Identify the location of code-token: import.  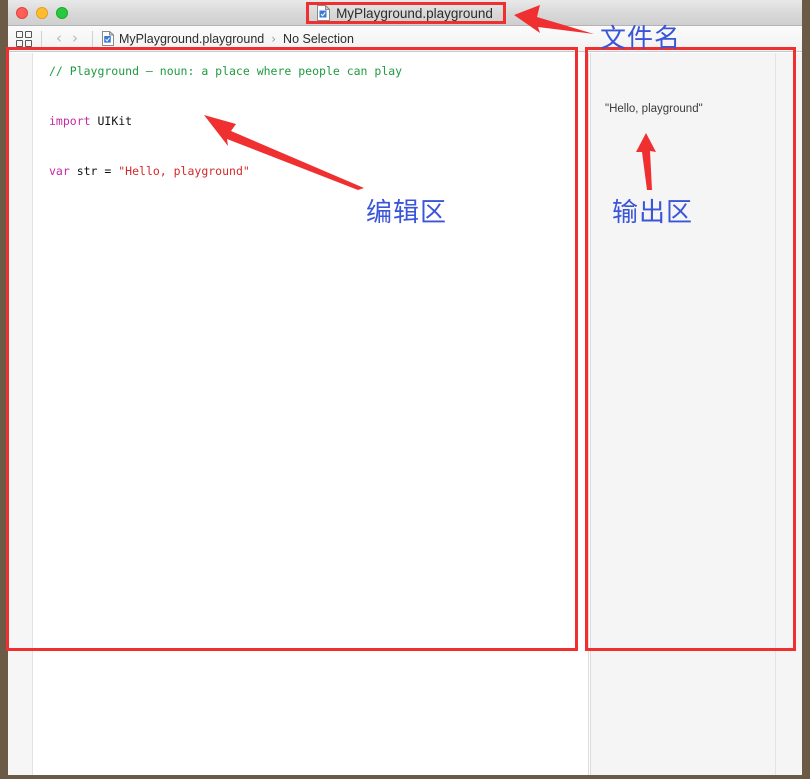
(70, 121).